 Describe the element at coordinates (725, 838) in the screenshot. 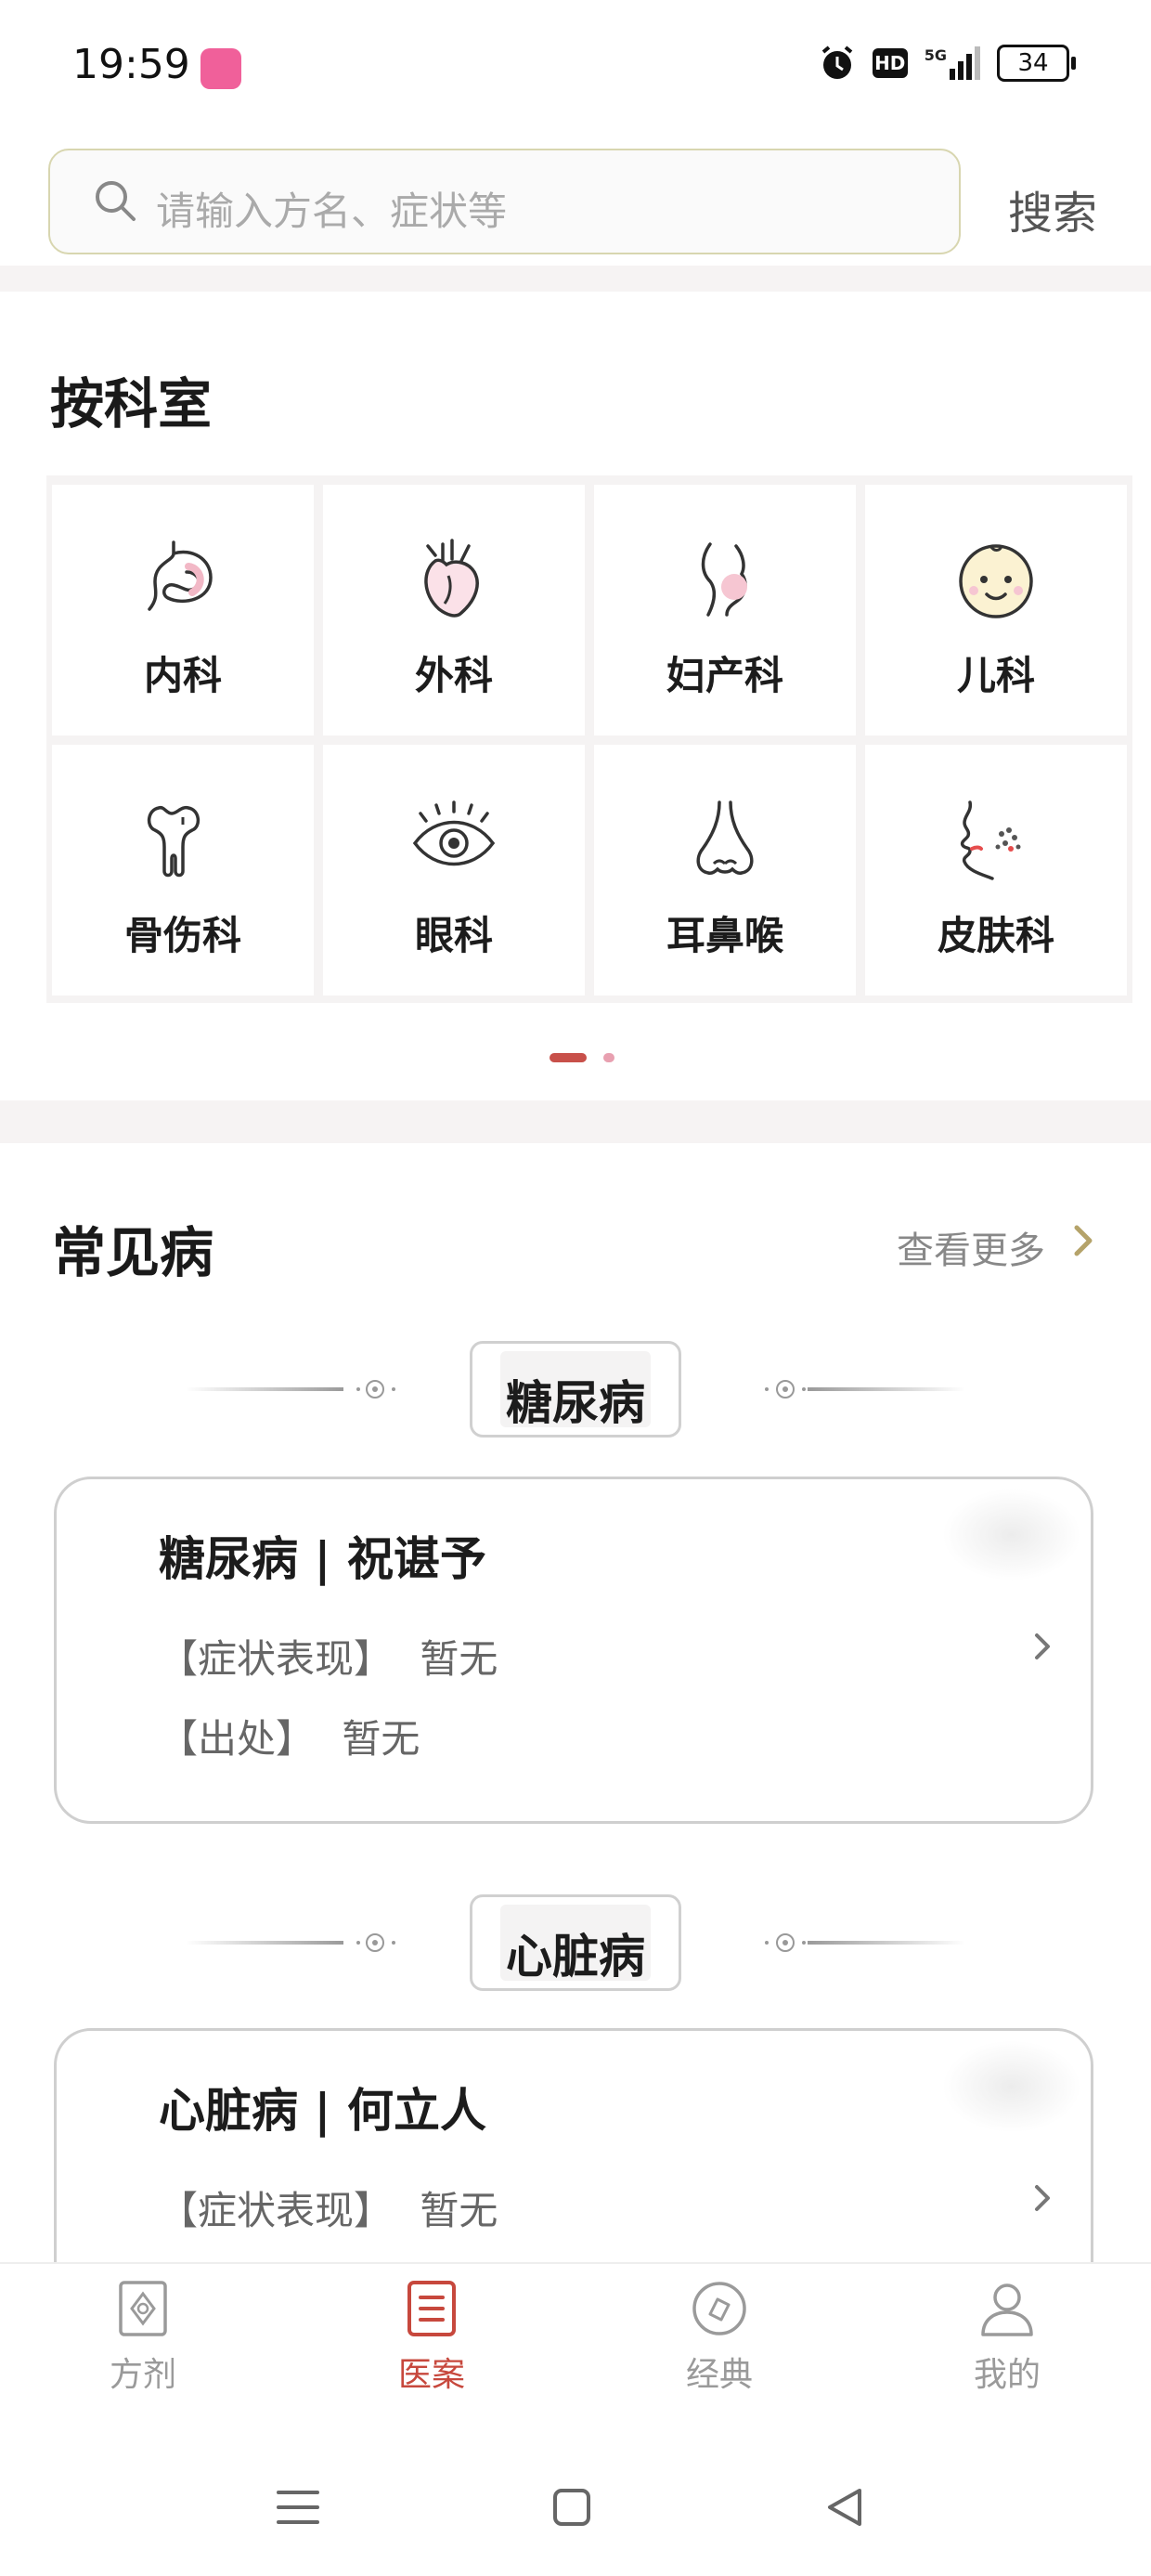

I see `nose-icon` at that location.